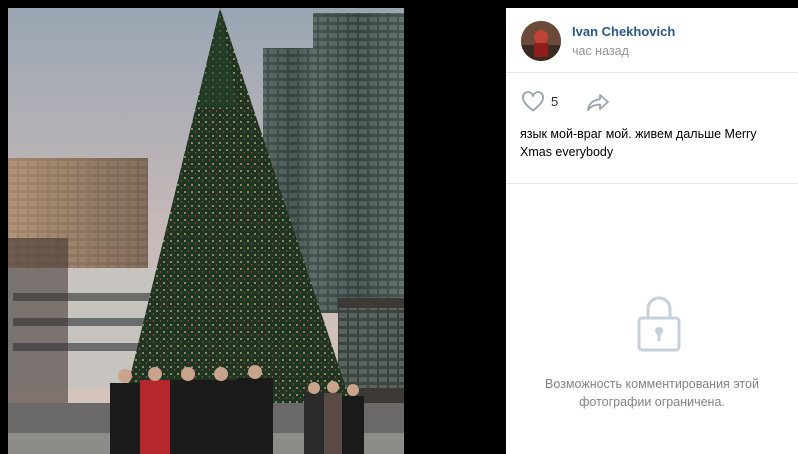  I want to click on like-count: 5, so click(555, 101).